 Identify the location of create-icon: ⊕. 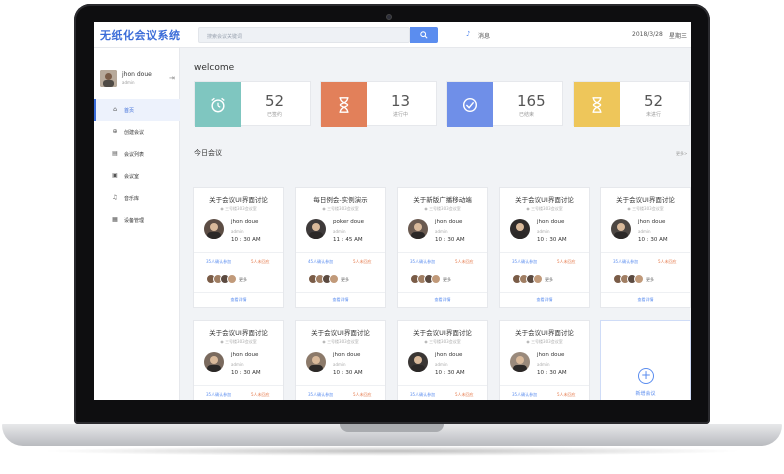
(115, 131).